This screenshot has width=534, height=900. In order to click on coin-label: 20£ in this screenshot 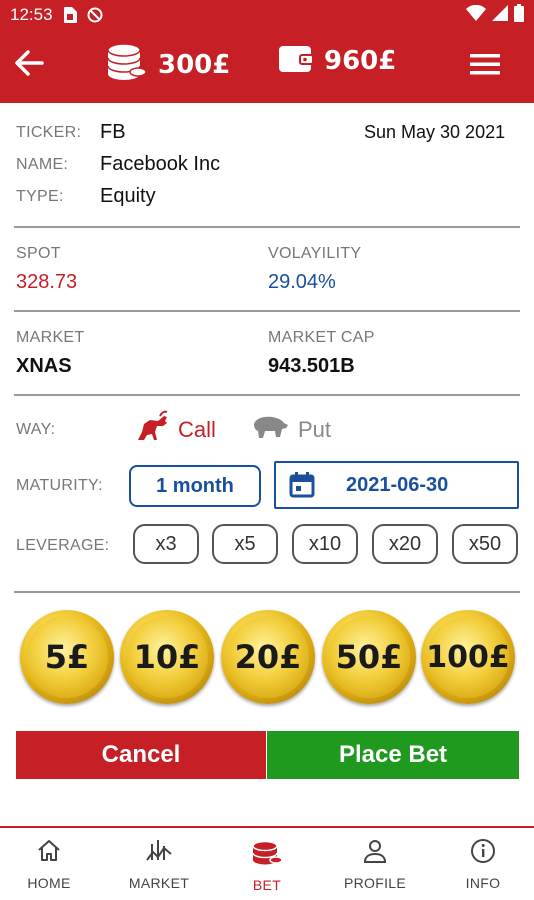, I will do `click(268, 657)`.